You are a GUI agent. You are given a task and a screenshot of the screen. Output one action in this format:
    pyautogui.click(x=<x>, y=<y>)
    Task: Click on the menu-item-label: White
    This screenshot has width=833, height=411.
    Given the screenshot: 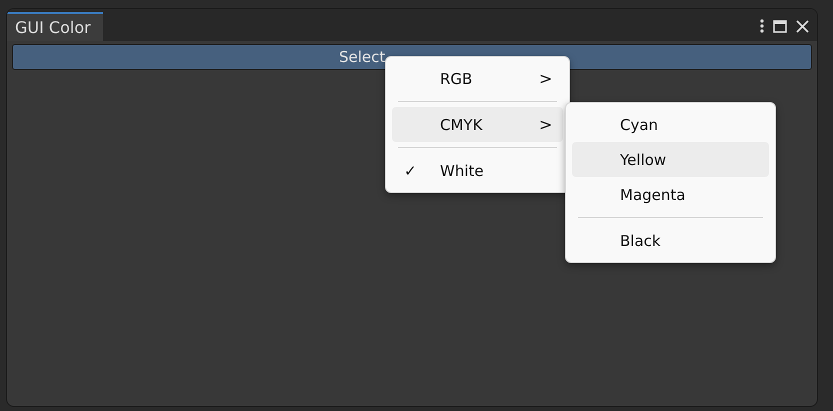 What is the action you would take?
    pyautogui.click(x=462, y=171)
    